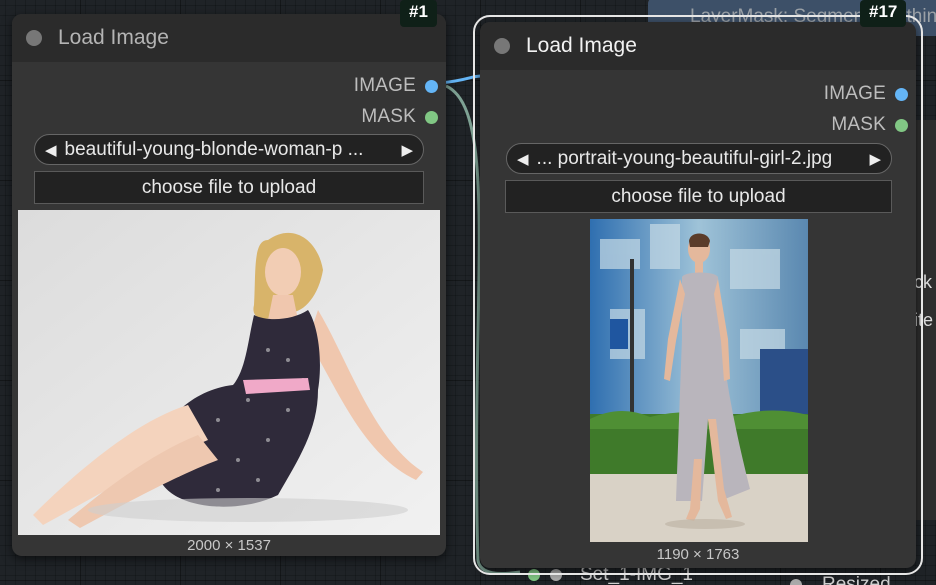 This screenshot has height=585, width=936. Describe the element at coordinates (923, 282) in the screenshot. I see `bg-side-frag-1: ck` at that location.